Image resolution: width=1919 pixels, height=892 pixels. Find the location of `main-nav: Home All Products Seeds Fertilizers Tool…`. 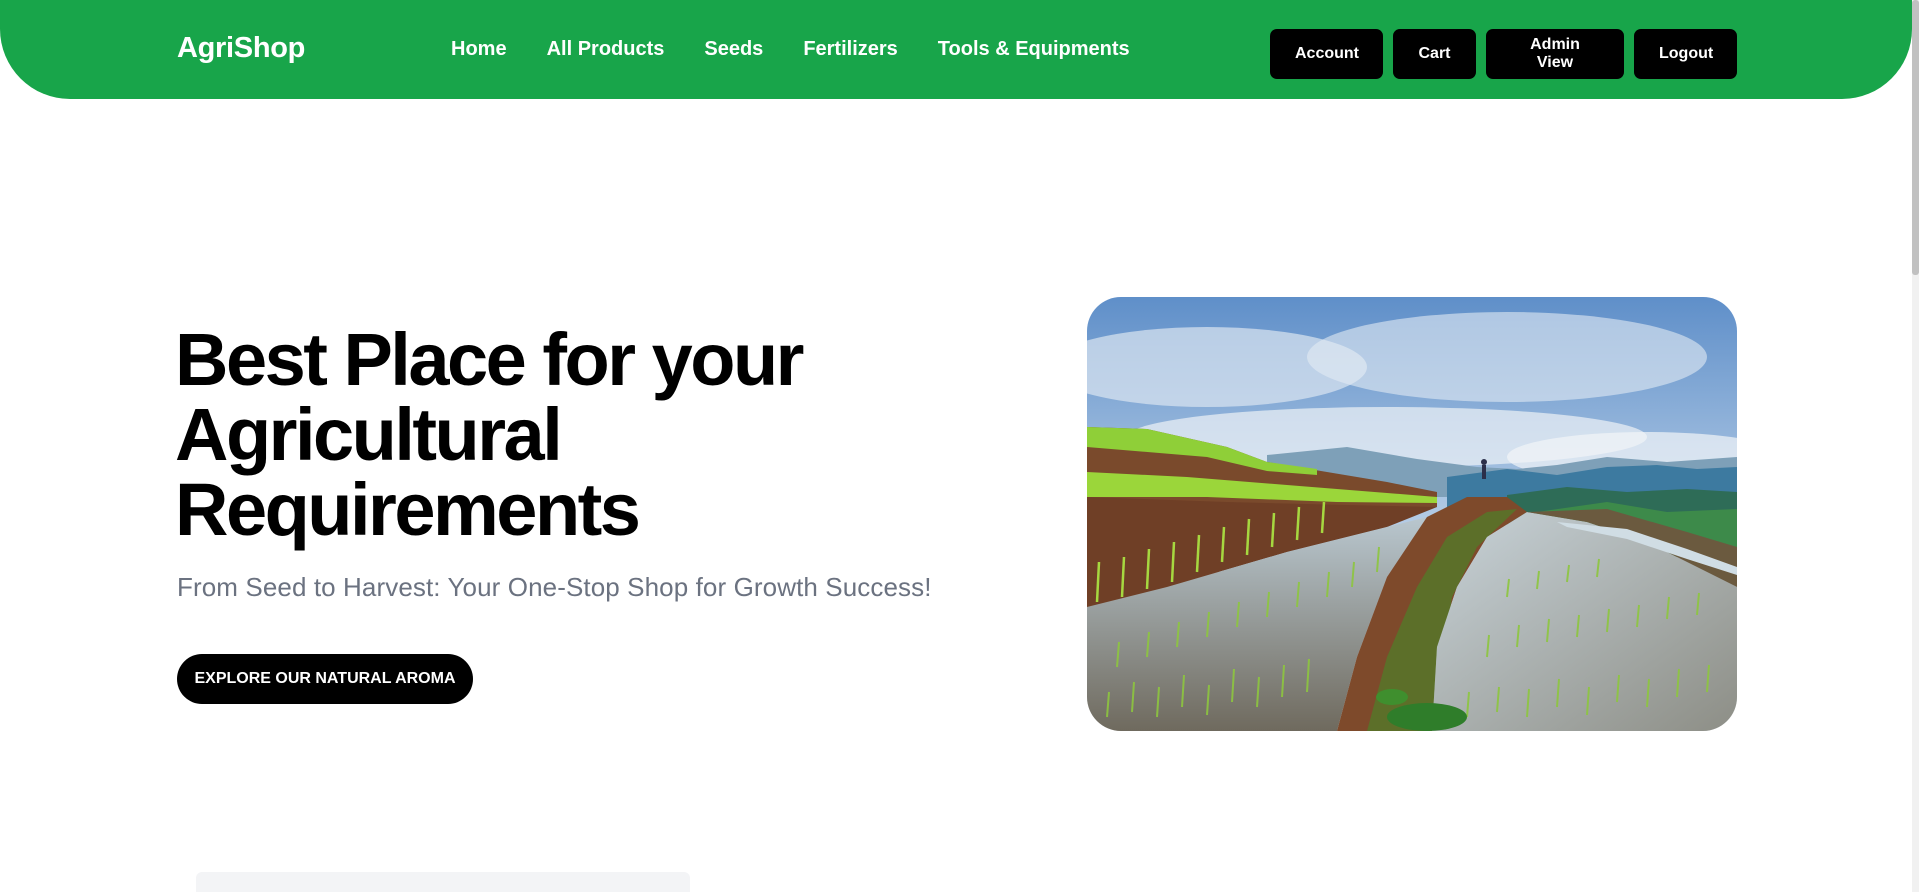

main-nav: Home All Products Seeds Fertilizers Tool… is located at coordinates (790, 49).